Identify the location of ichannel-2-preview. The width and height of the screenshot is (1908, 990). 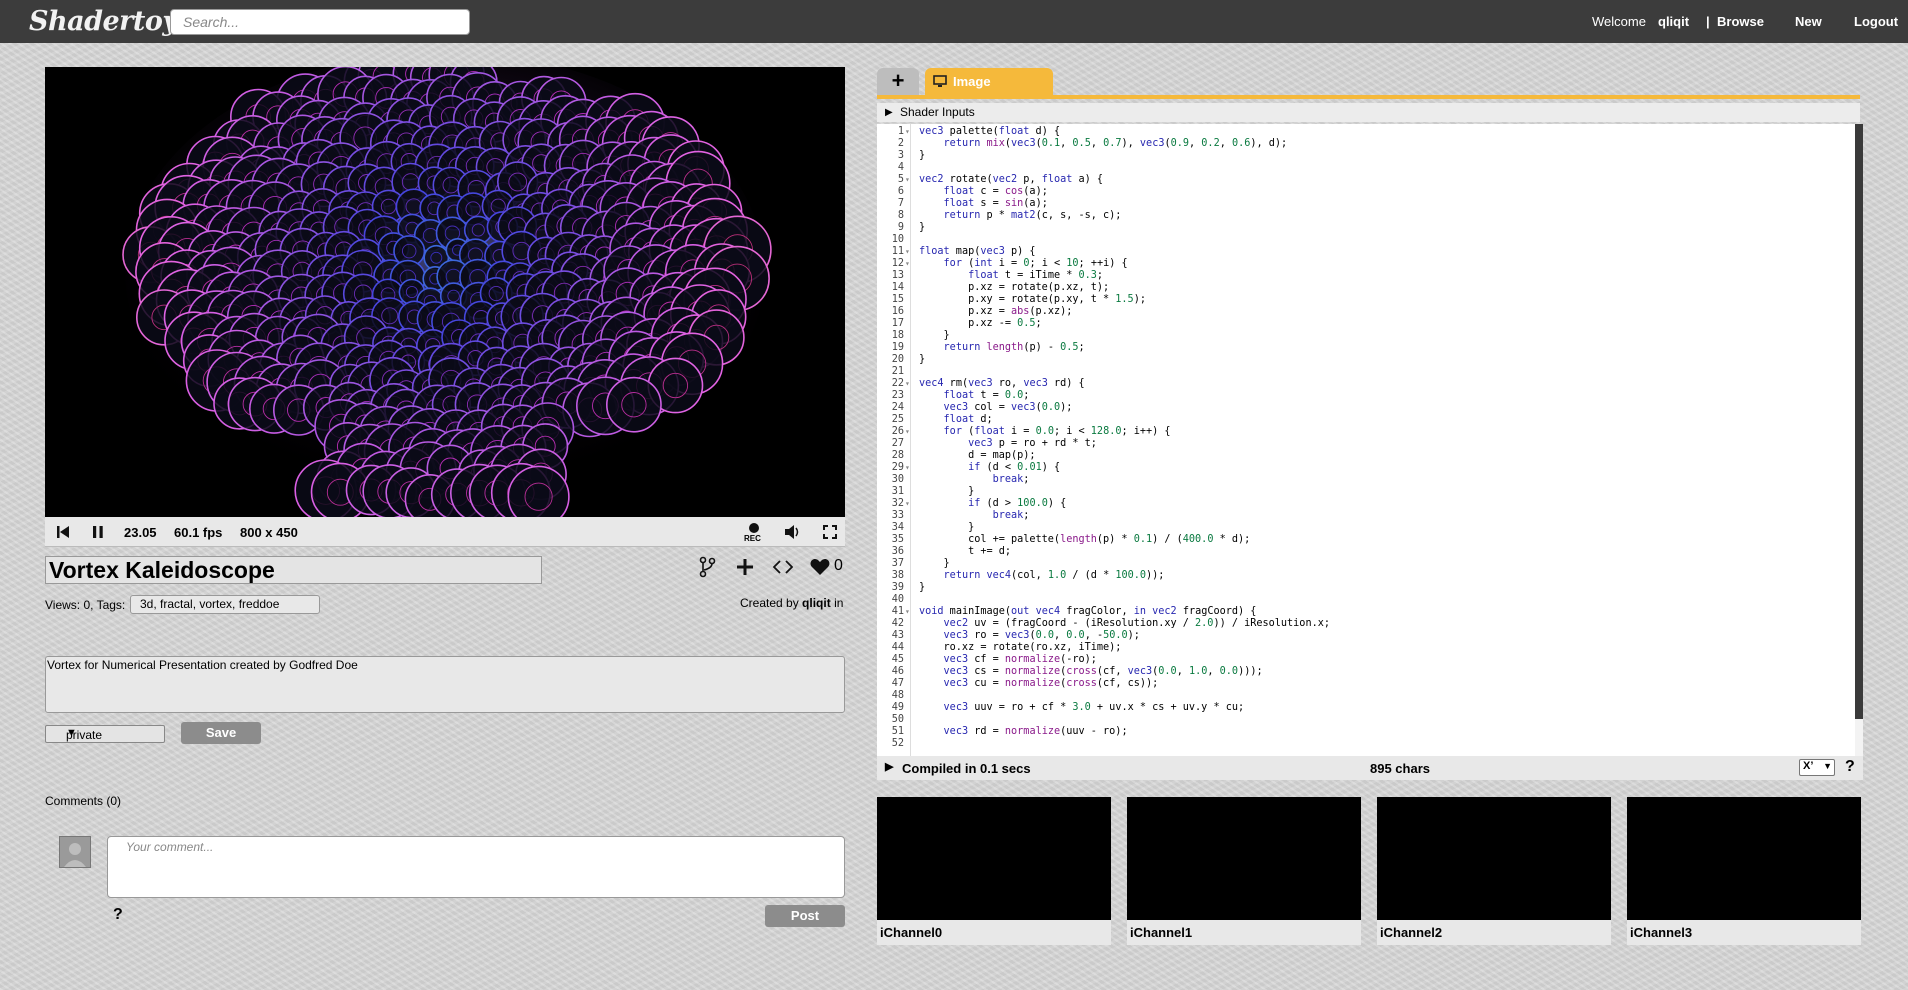
(1494, 858).